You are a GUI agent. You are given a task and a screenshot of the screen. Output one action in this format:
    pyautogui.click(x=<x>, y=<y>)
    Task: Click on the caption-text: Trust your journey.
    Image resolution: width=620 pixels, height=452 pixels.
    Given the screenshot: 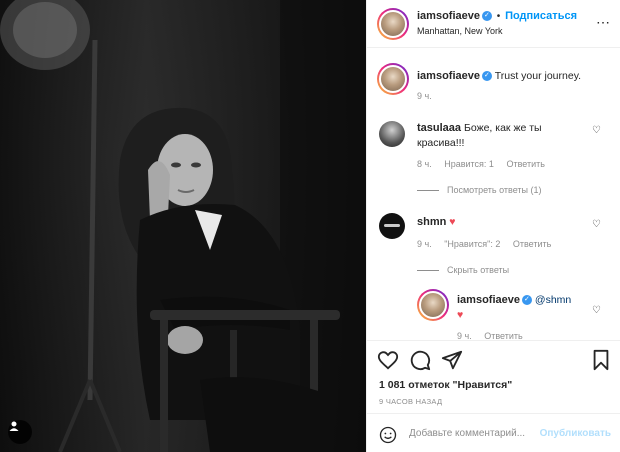 What is the action you would take?
    pyautogui.click(x=538, y=76)
    